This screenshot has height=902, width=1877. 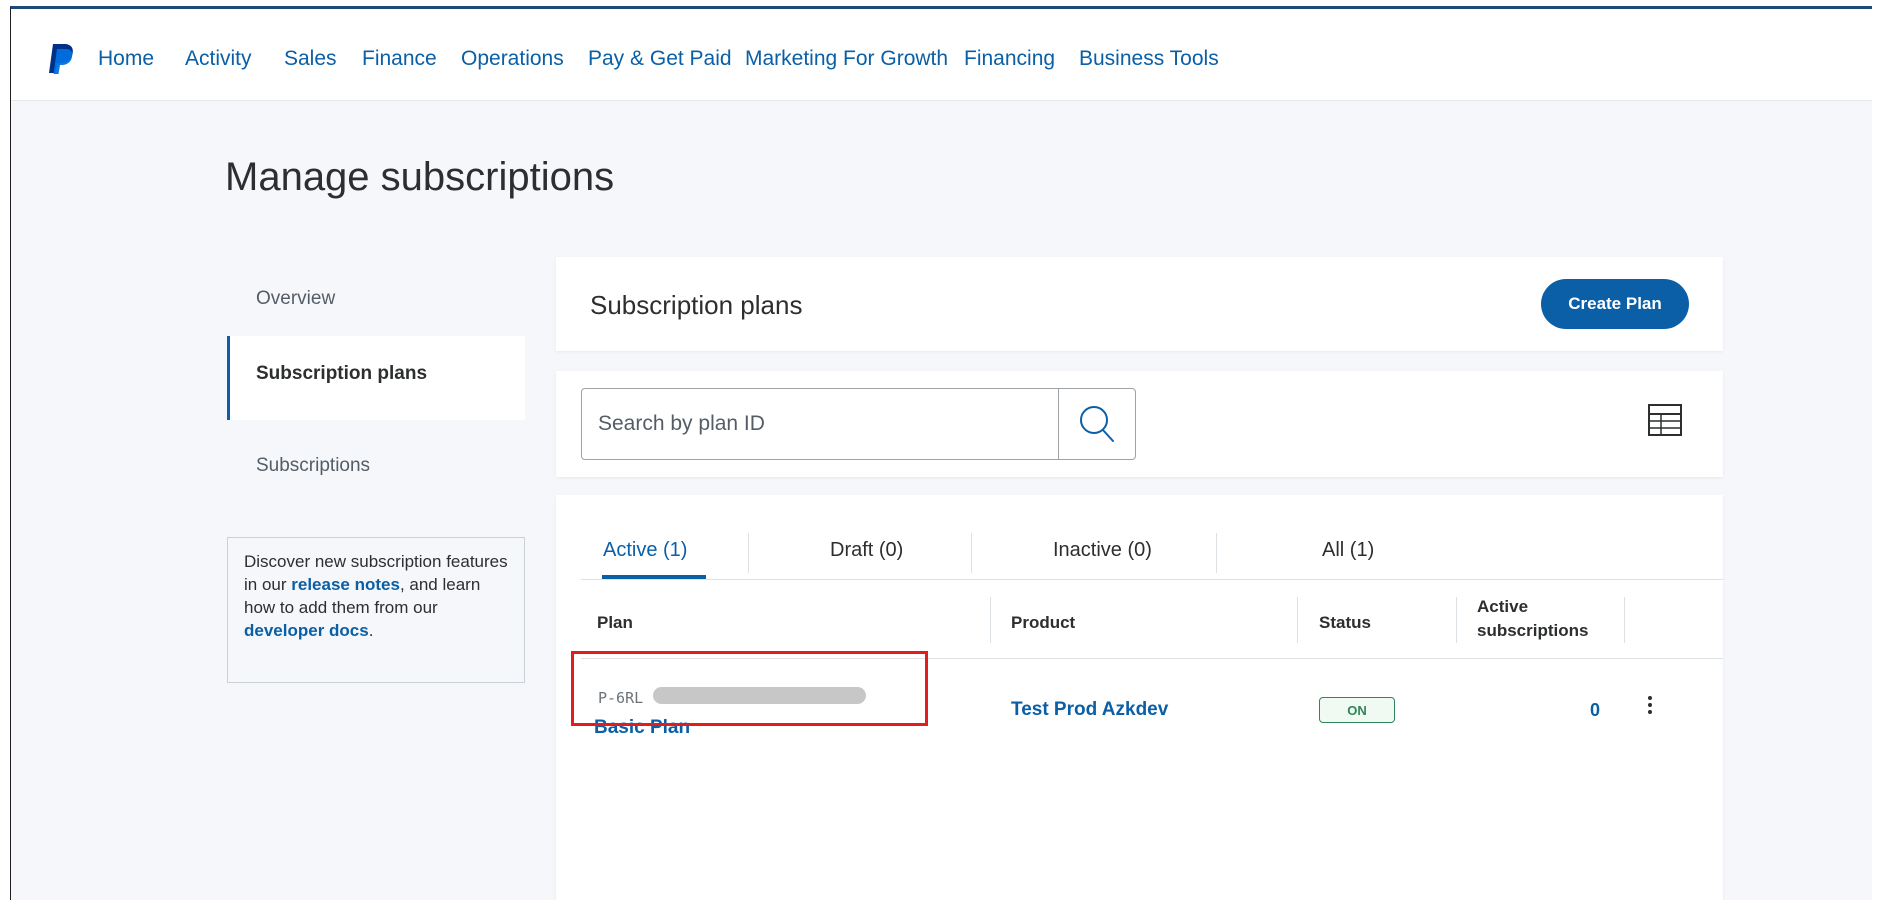 I want to click on nav-business-tools: Business Tools, so click(x=1149, y=59).